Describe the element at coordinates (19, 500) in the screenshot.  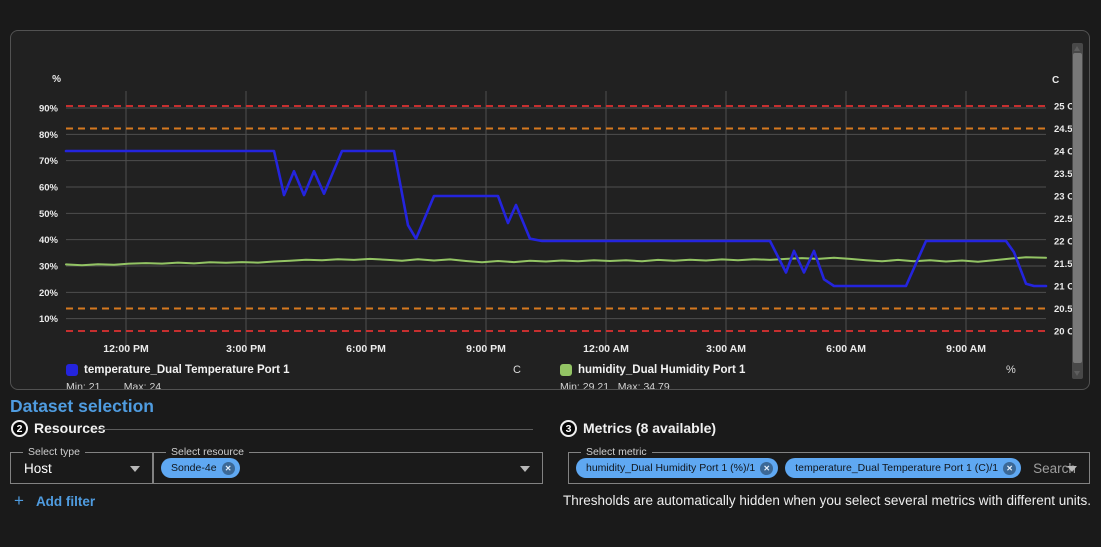
I see `plus-icon: +` at that location.